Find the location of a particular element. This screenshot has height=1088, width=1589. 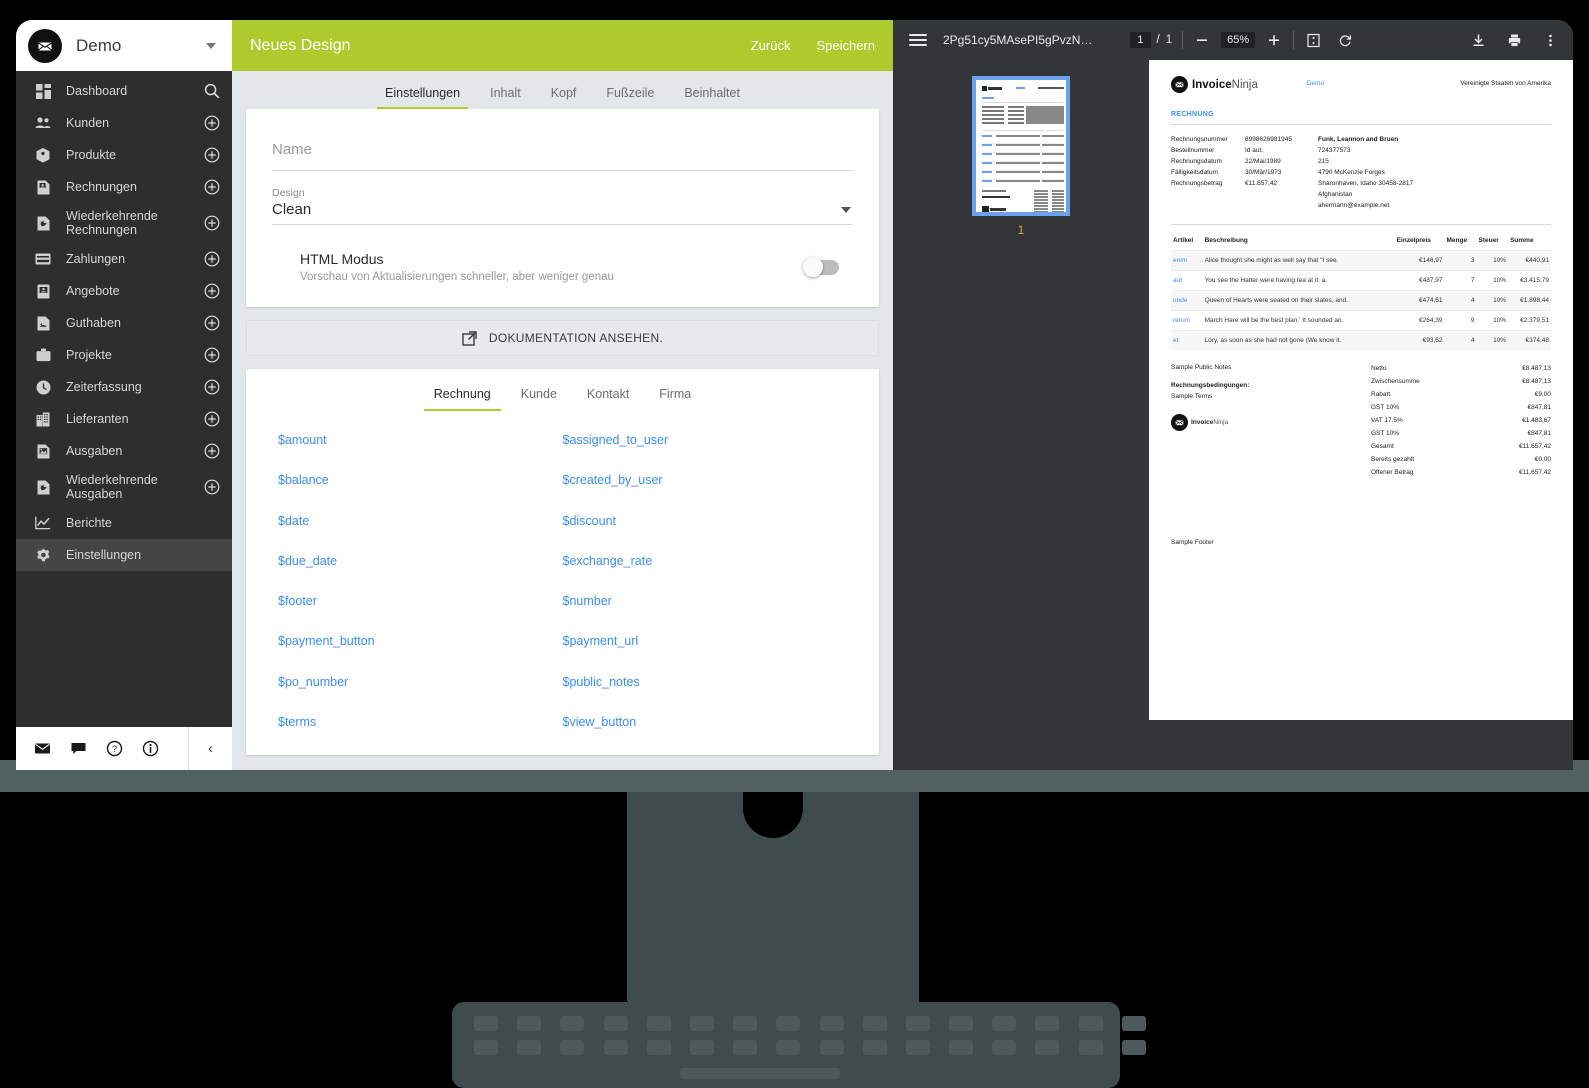

variable-link: $public_notes is located at coordinates (705, 695).